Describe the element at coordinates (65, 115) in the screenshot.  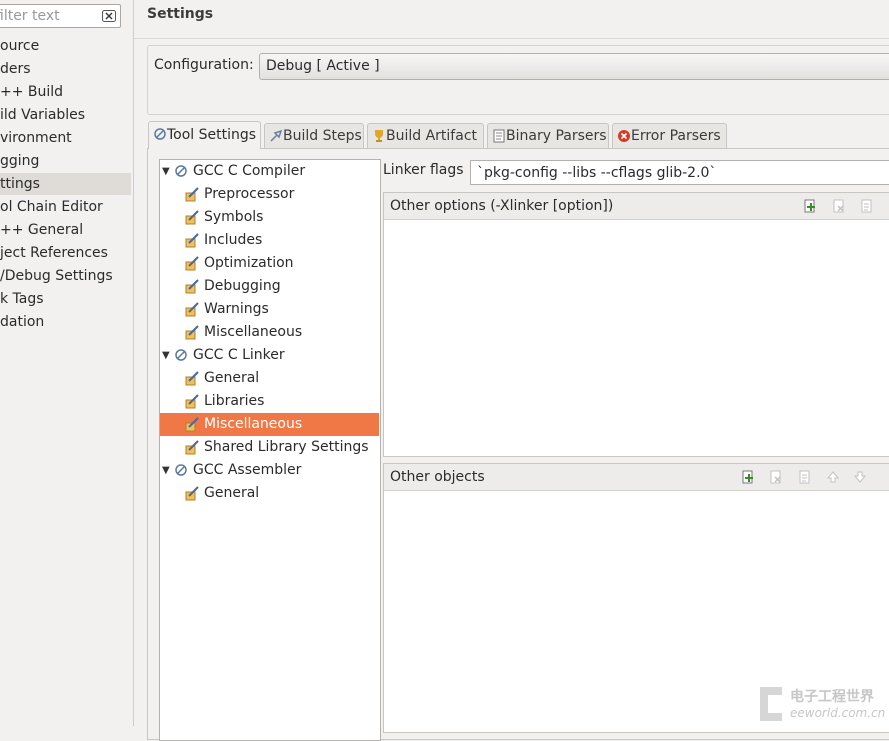
I see `nav-item: ild Variables` at that location.